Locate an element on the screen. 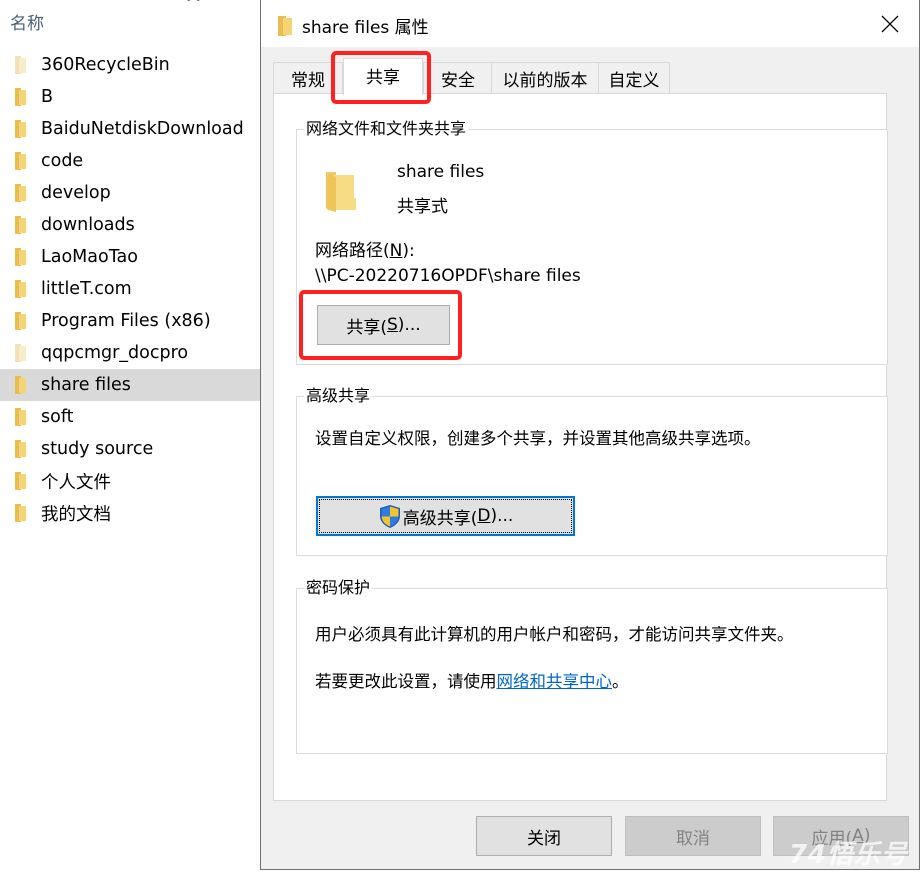  title-bar: share files 属性 is located at coordinates (590, 23).